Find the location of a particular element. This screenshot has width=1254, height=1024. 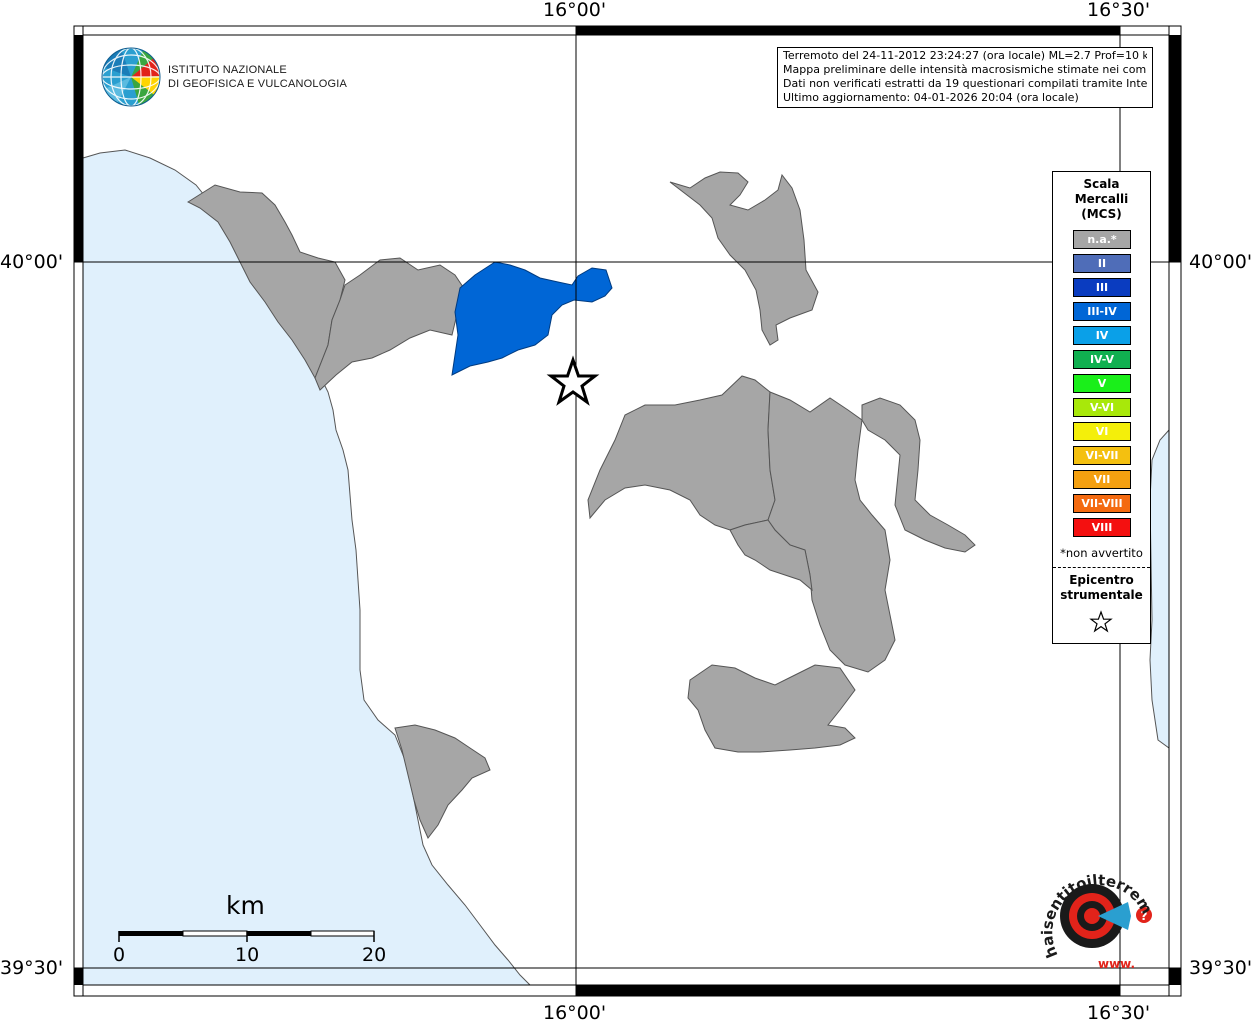

legend-swatch-n-a: n.a.* is located at coordinates (1102, 239).